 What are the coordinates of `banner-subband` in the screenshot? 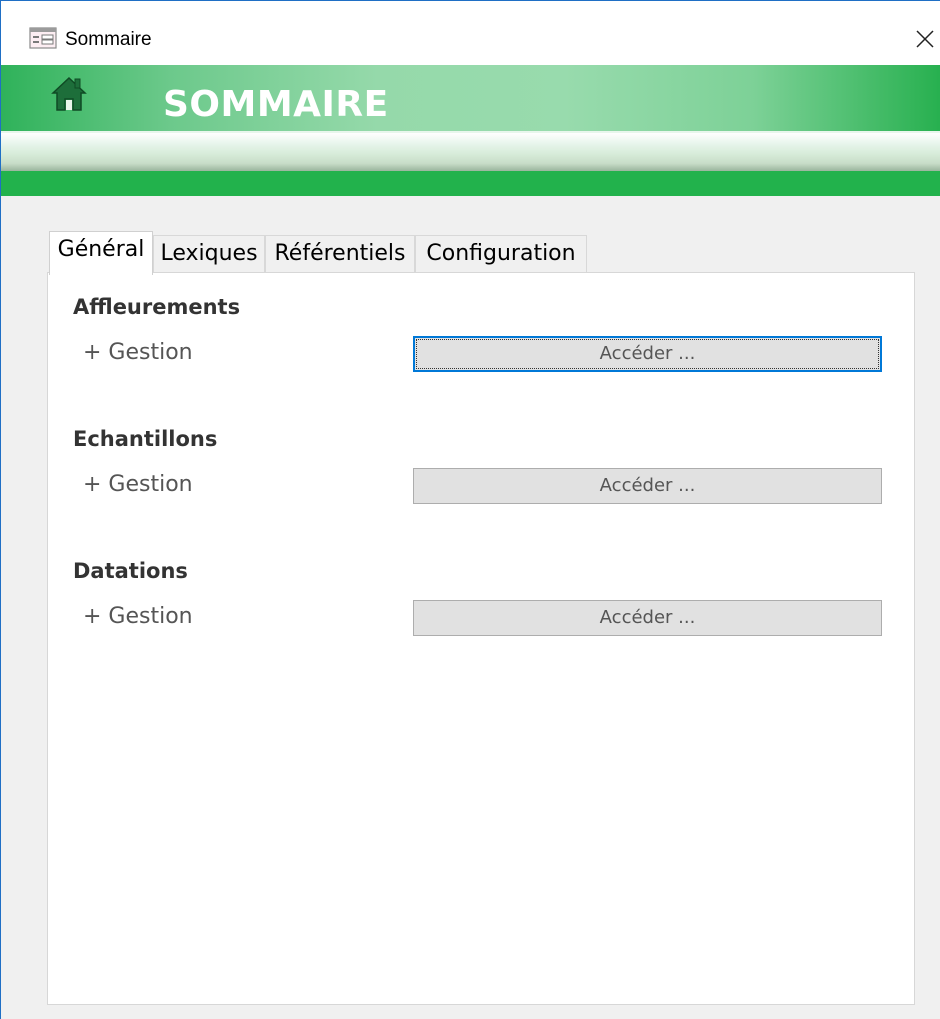 It's located at (470, 151).